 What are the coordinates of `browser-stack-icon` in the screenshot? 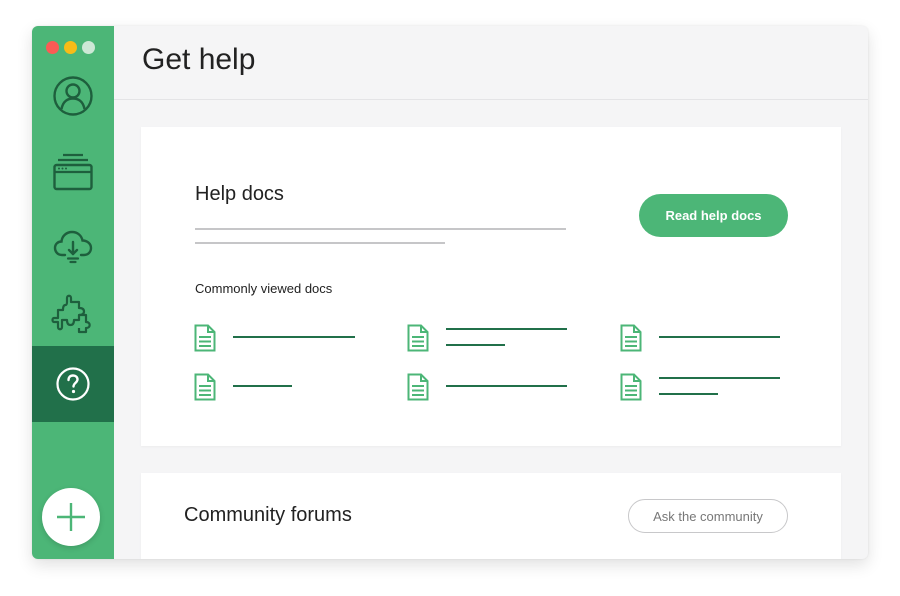 It's located at (73, 172).